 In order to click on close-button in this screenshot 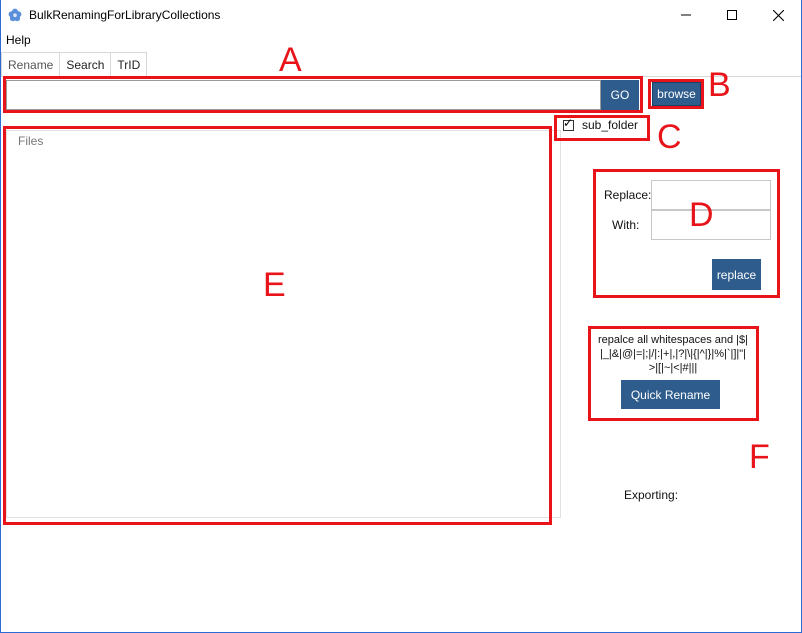, I will do `click(778, 15)`.